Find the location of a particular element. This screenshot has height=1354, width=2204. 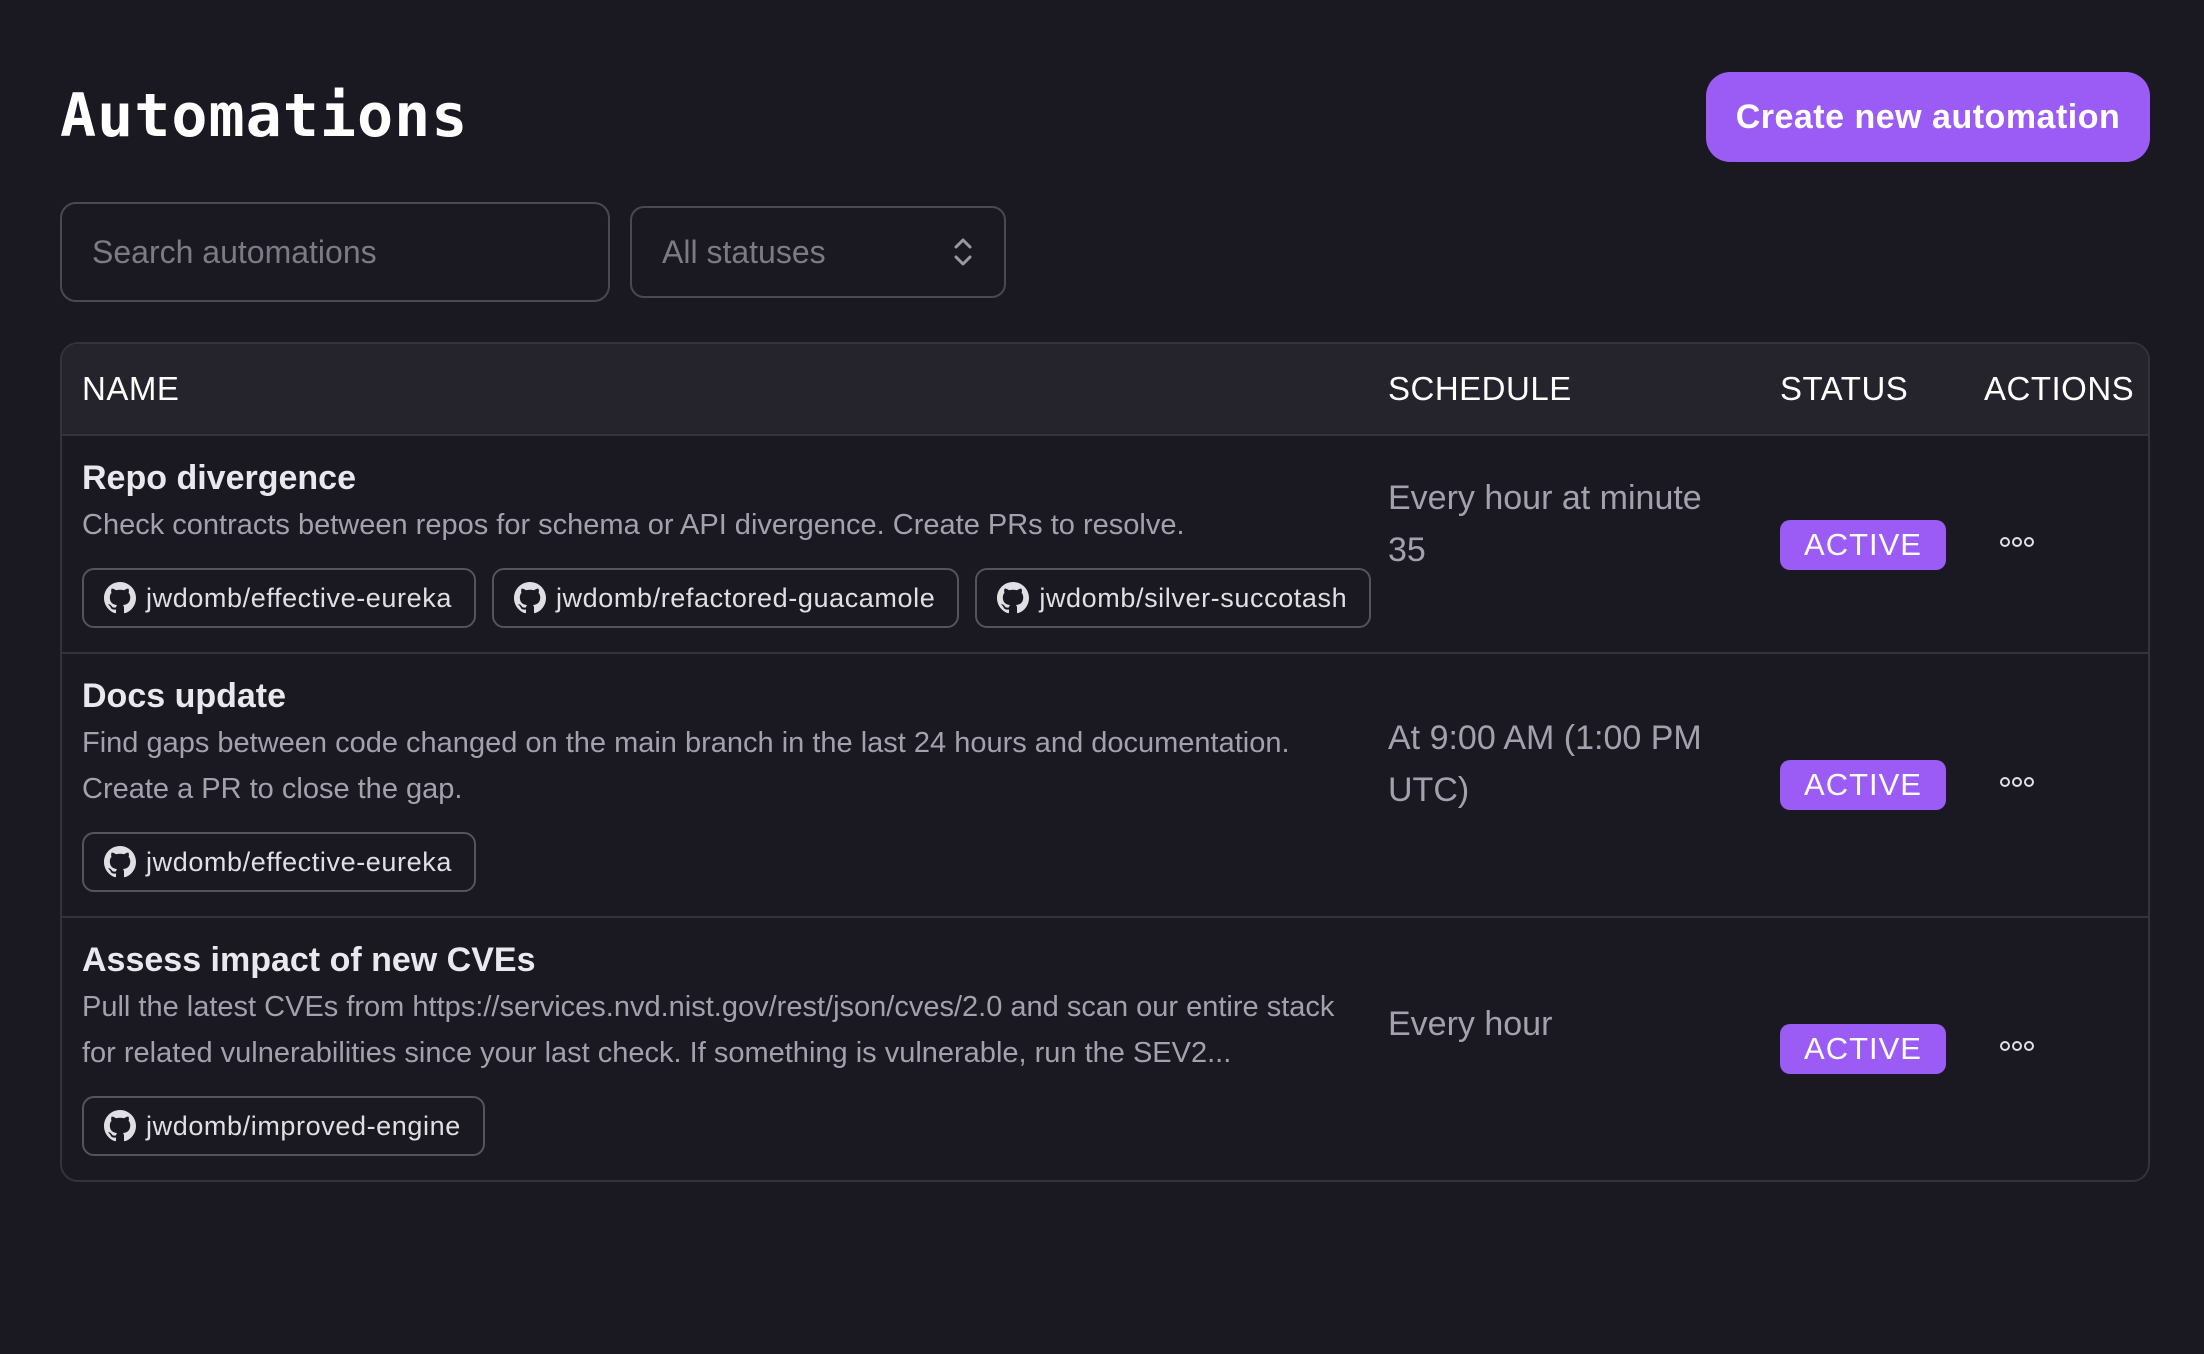

repo-list: jwdomb/effective-eureka is located at coordinates (279, 862).